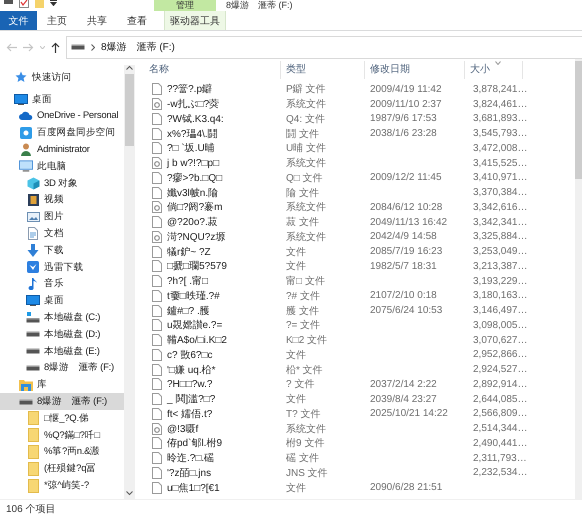  I want to click on file-type: 柗* 文件, so click(304, 370).